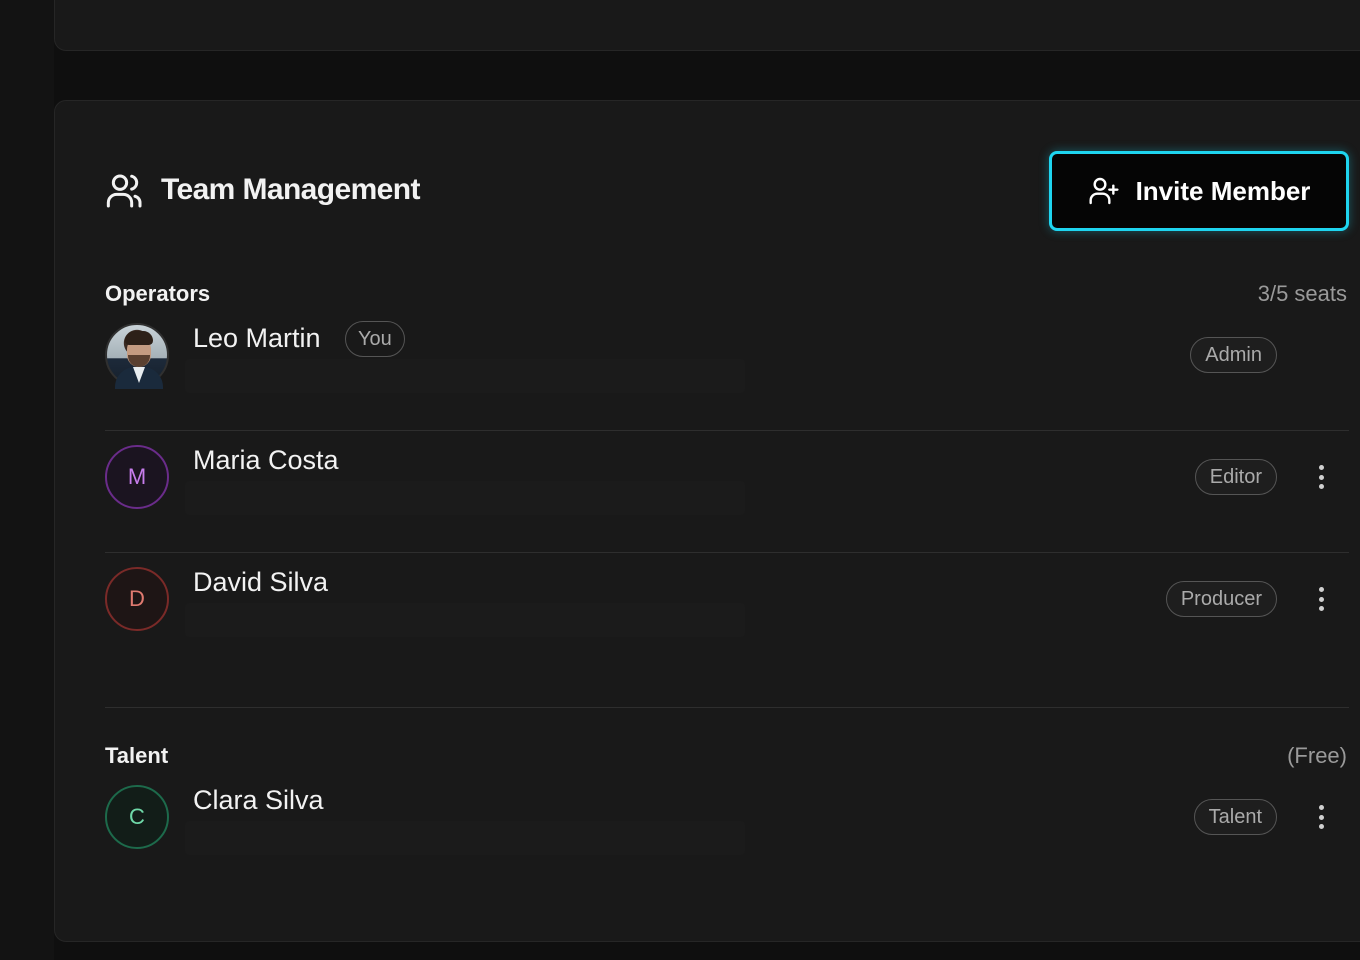 This screenshot has height=960, width=1360. Describe the element at coordinates (137, 477) in the screenshot. I see `avatar-initial: M` at that location.